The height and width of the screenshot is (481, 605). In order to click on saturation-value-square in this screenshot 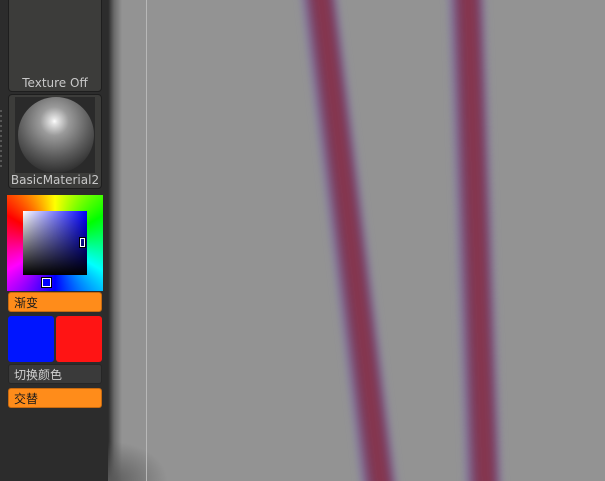, I will do `click(55, 243)`.